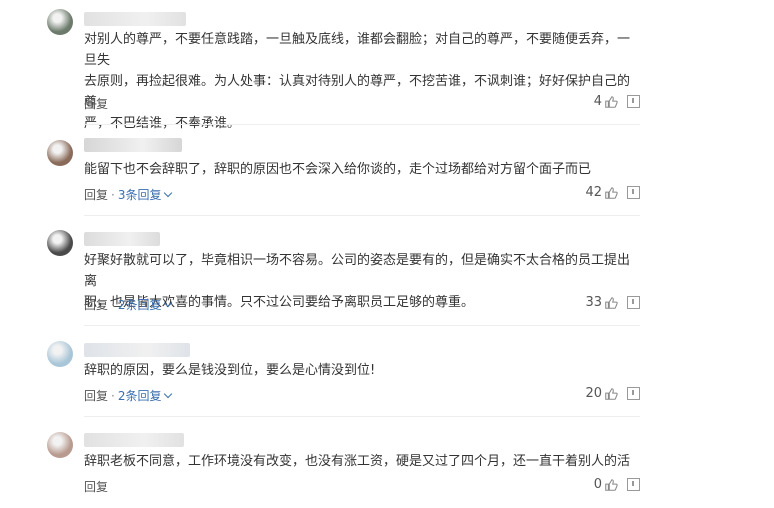 The image size is (774, 508). I want to click on like-count: 33, so click(593, 302).